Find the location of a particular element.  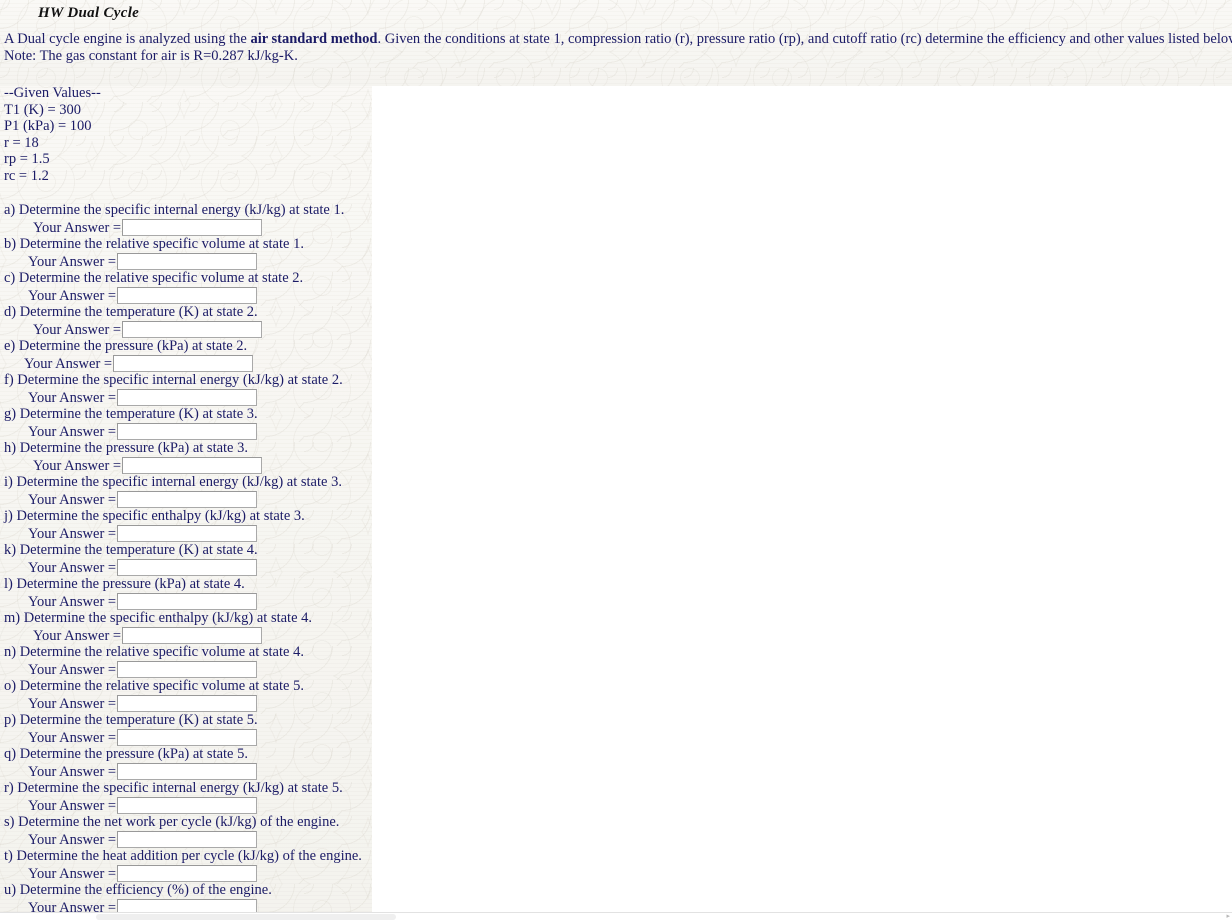

answer-label-s: Your Answer = is located at coordinates (72, 839).